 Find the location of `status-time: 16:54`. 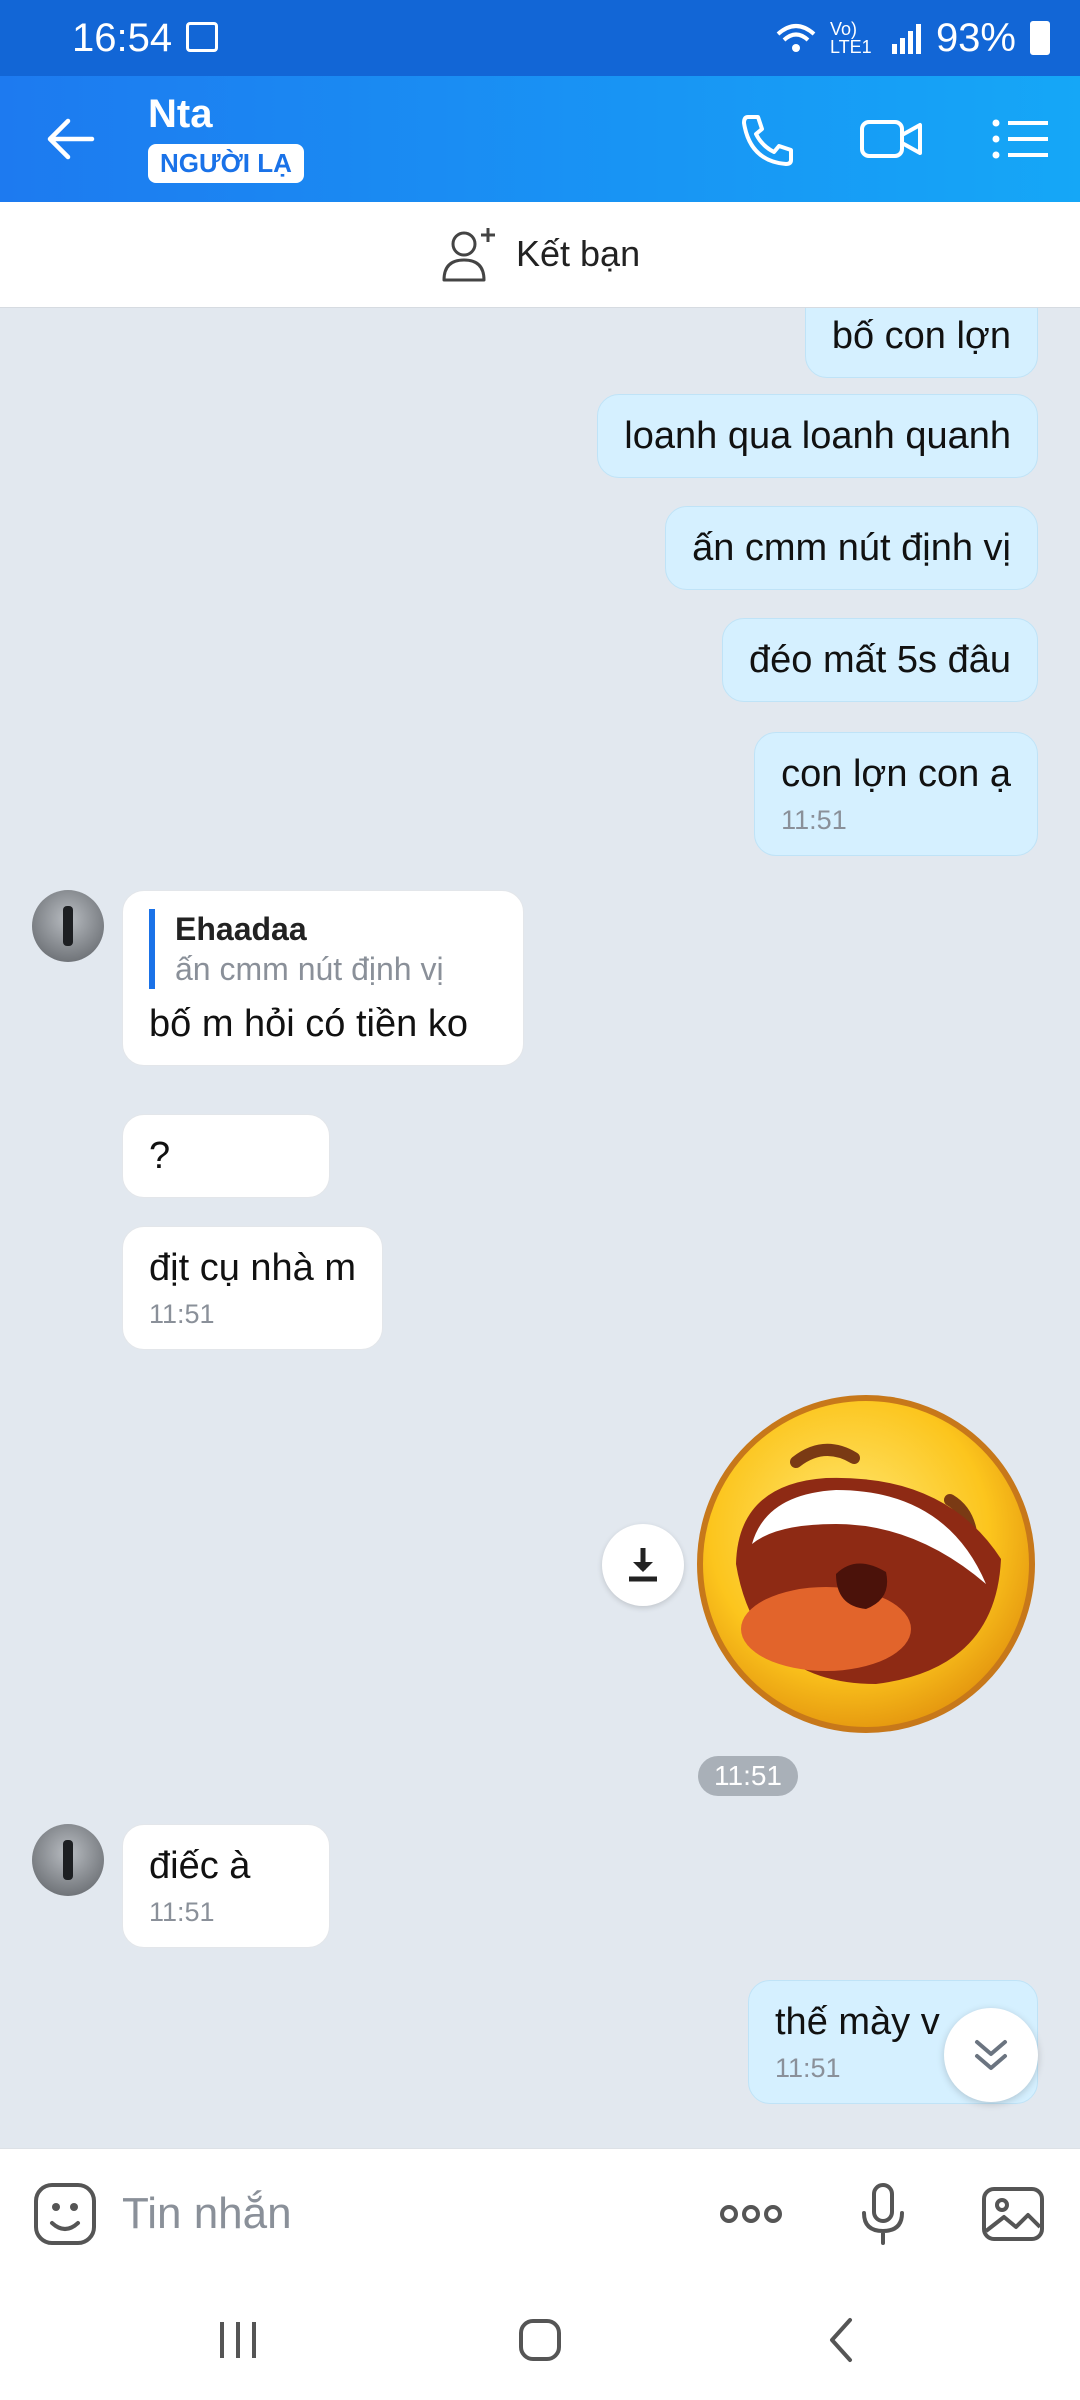

status-time: 16:54 is located at coordinates (122, 38).